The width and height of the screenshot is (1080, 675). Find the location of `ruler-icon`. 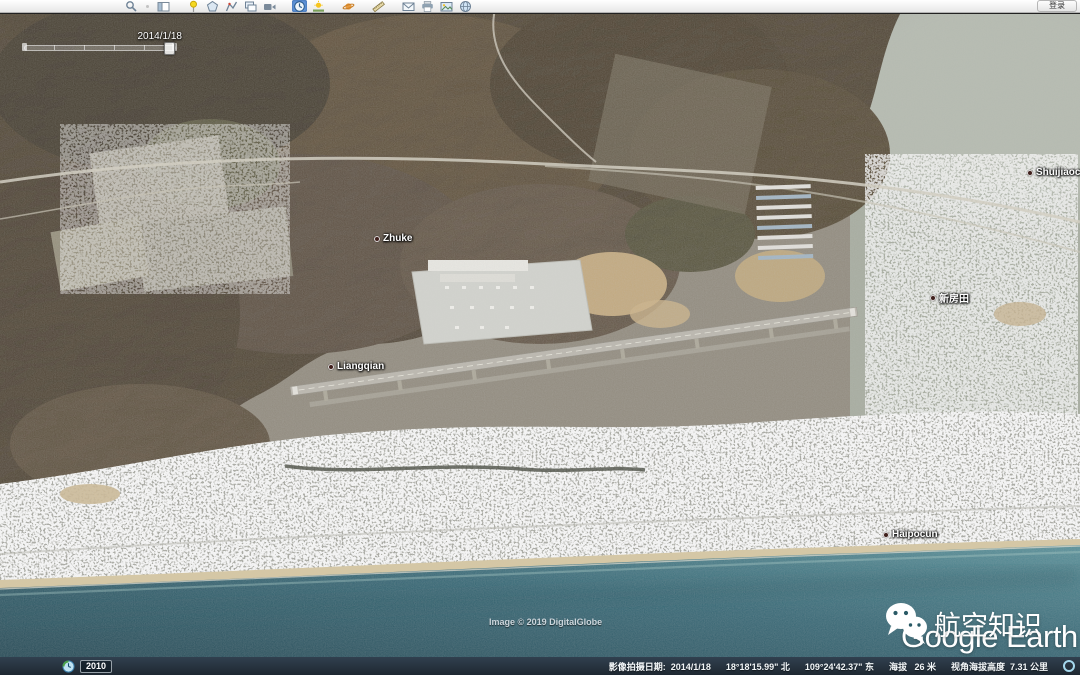

ruler-icon is located at coordinates (378, 6).